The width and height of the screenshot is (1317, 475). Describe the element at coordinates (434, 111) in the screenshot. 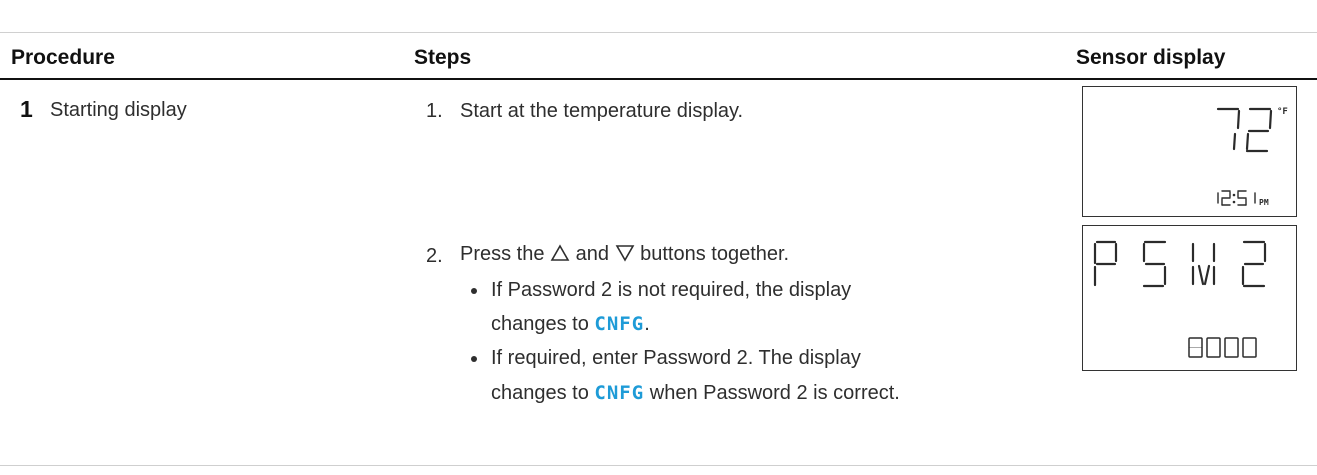

I see `step-1-number: 1.` at that location.